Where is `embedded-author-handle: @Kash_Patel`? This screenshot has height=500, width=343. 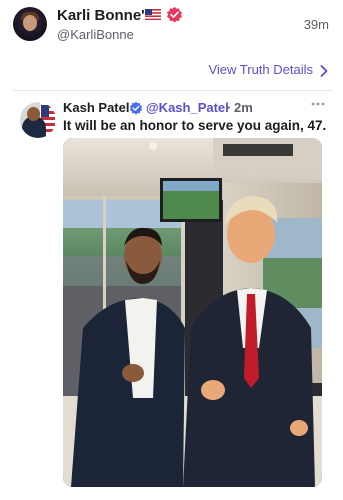 embedded-author-handle: @Kash_Patel is located at coordinates (187, 107).